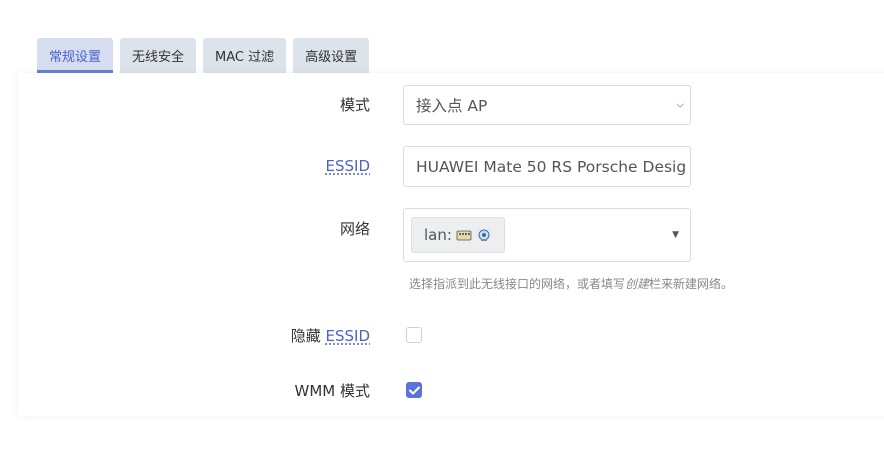 The image size is (884, 468). Describe the element at coordinates (675, 235) in the screenshot. I see `caret-down-icon: ▼` at that location.